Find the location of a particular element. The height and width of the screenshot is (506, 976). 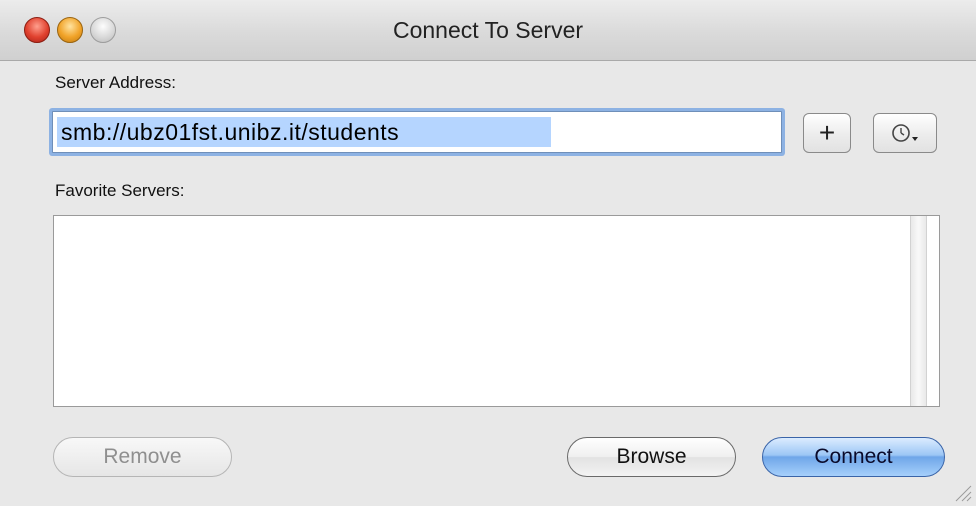

server-address-input: smb://ubz01fst.unibz.it/students is located at coordinates (417, 132).